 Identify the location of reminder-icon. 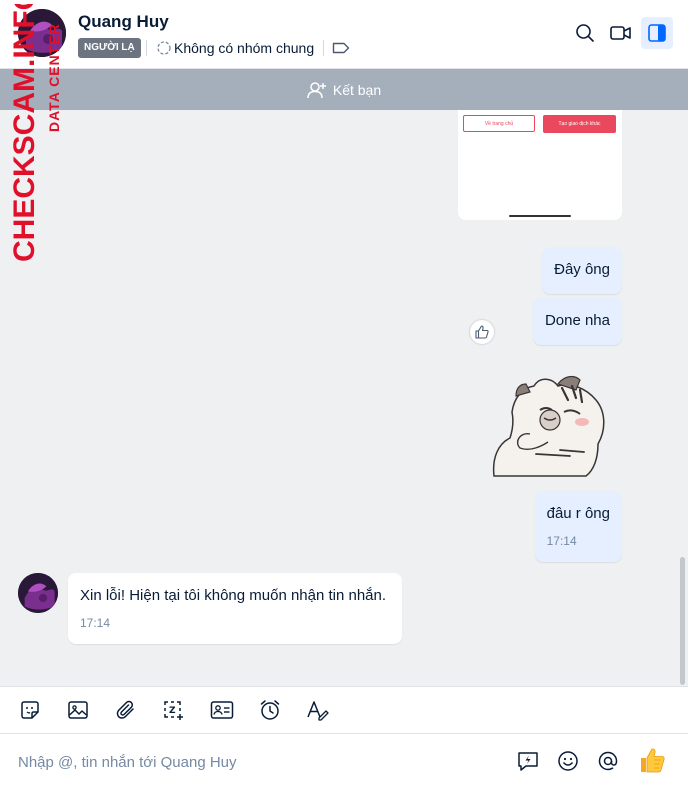
(270, 710).